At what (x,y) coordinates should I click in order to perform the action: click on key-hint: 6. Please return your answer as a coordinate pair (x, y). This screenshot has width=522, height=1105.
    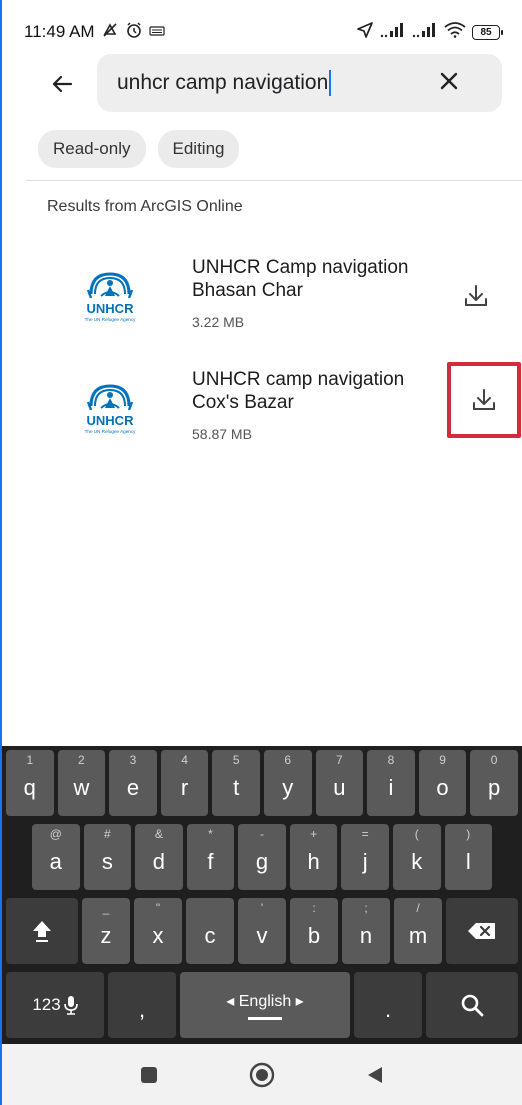
    Looking at the image, I should click on (288, 760).